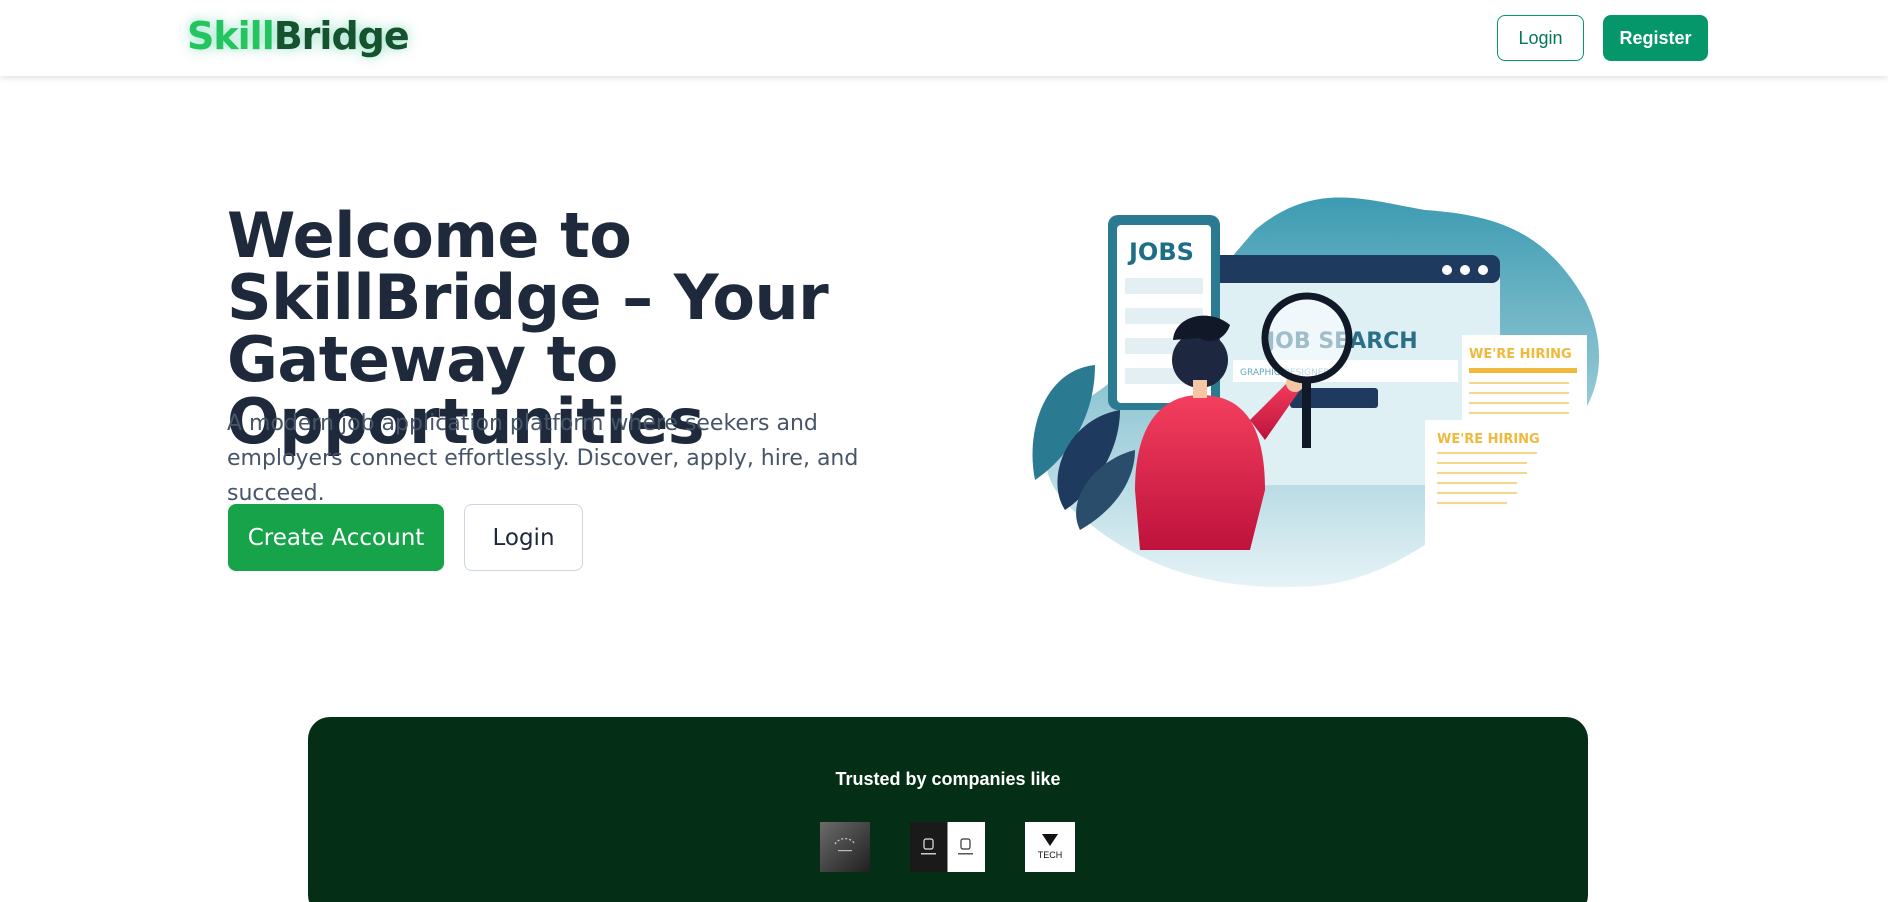 Image resolution: width=1888 pixels, height=902 pixels. I want to click on create-account-button: Create Account, so click(336, 537).